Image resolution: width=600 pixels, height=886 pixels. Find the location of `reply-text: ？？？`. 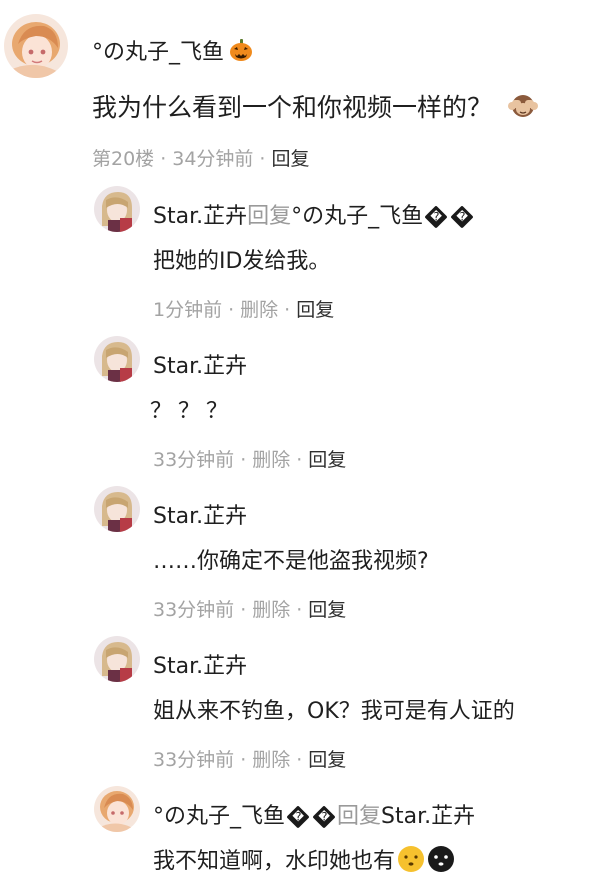

reply-text: ？？？ is located at coordinates (192, 411).